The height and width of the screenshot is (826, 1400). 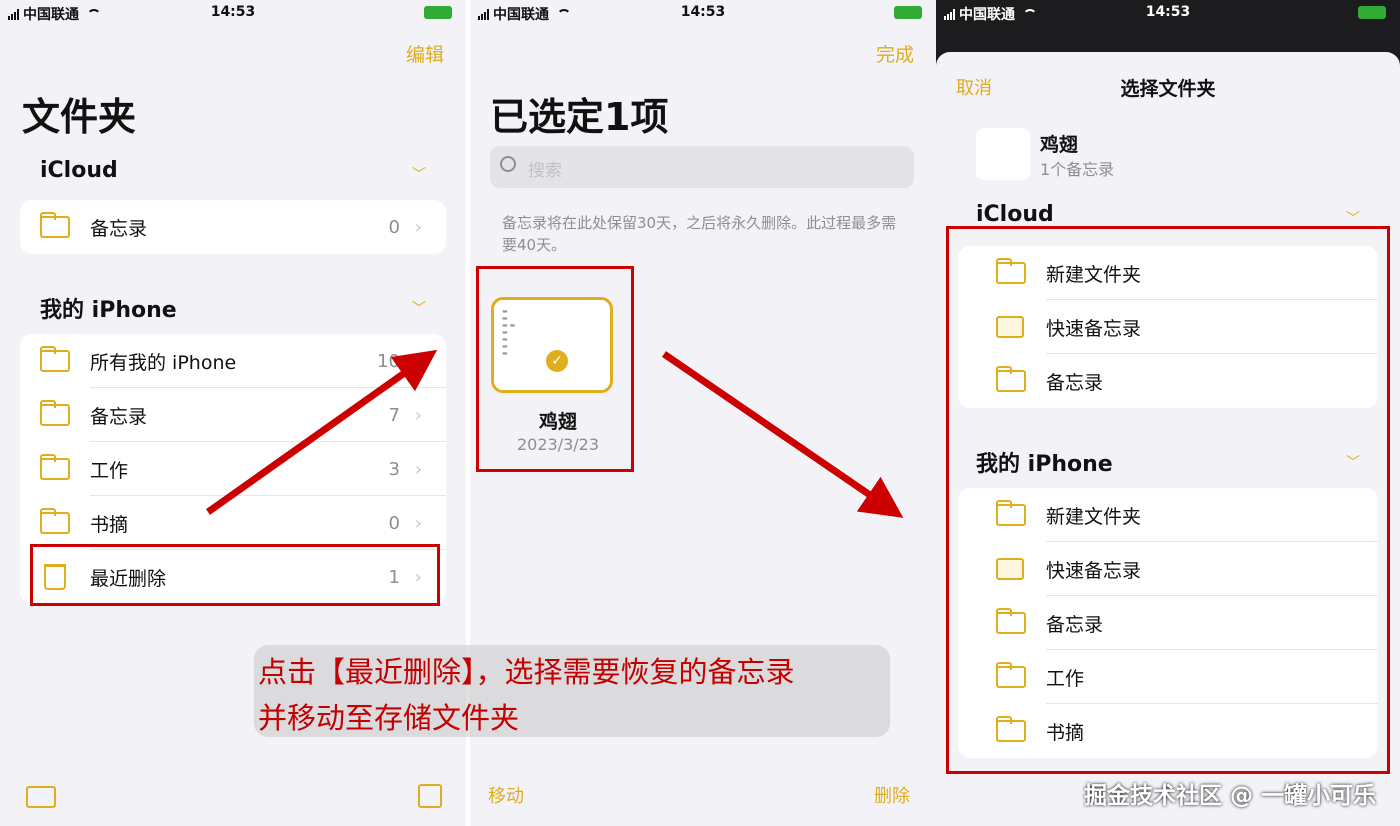 What do you see at coordinates (233, 469) in the screenshot?
I see `folder-row: 工作 3 ›` at bounding box center [233, 469].